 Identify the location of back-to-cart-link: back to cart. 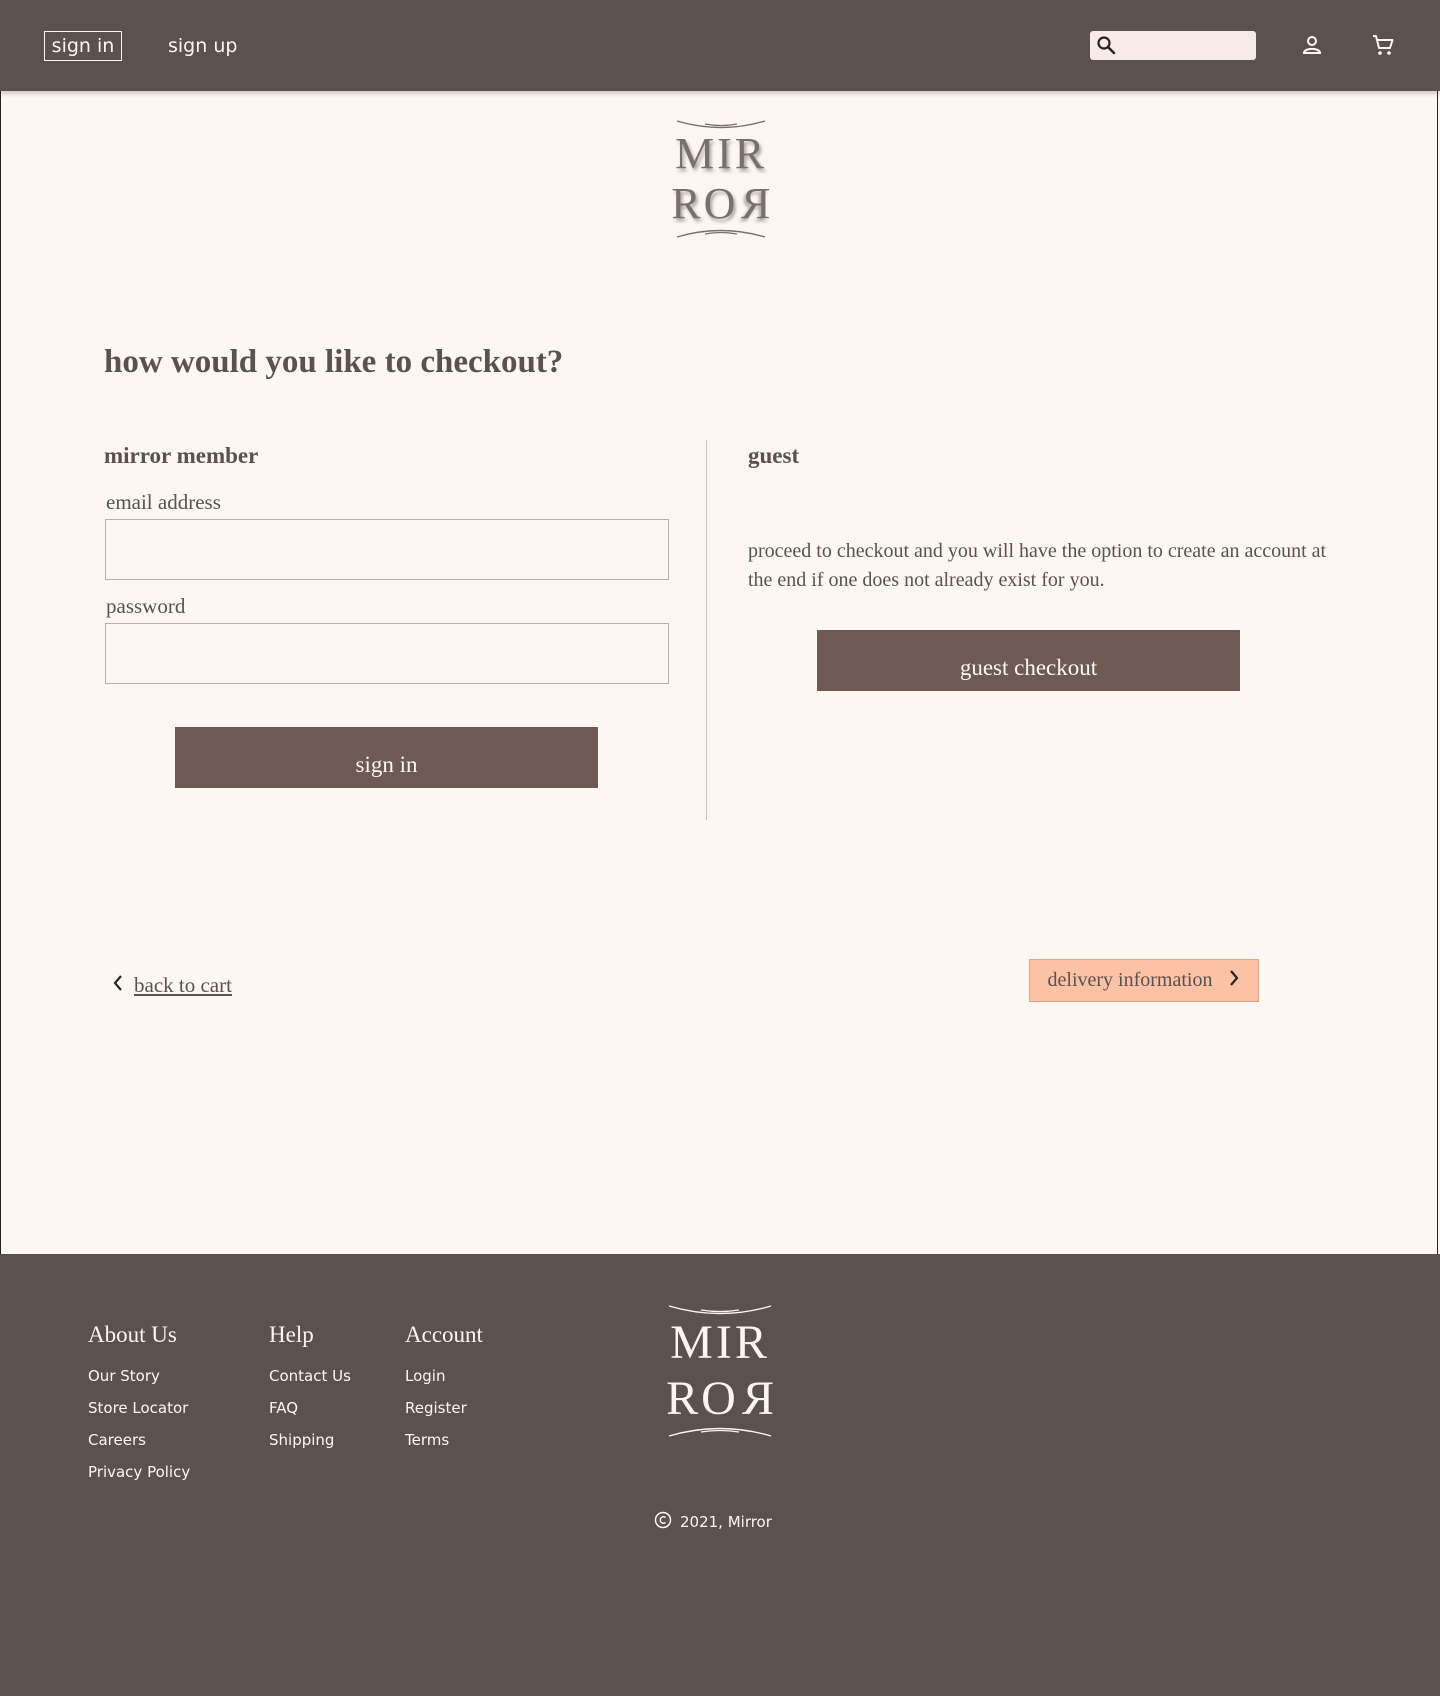
(172, 985).